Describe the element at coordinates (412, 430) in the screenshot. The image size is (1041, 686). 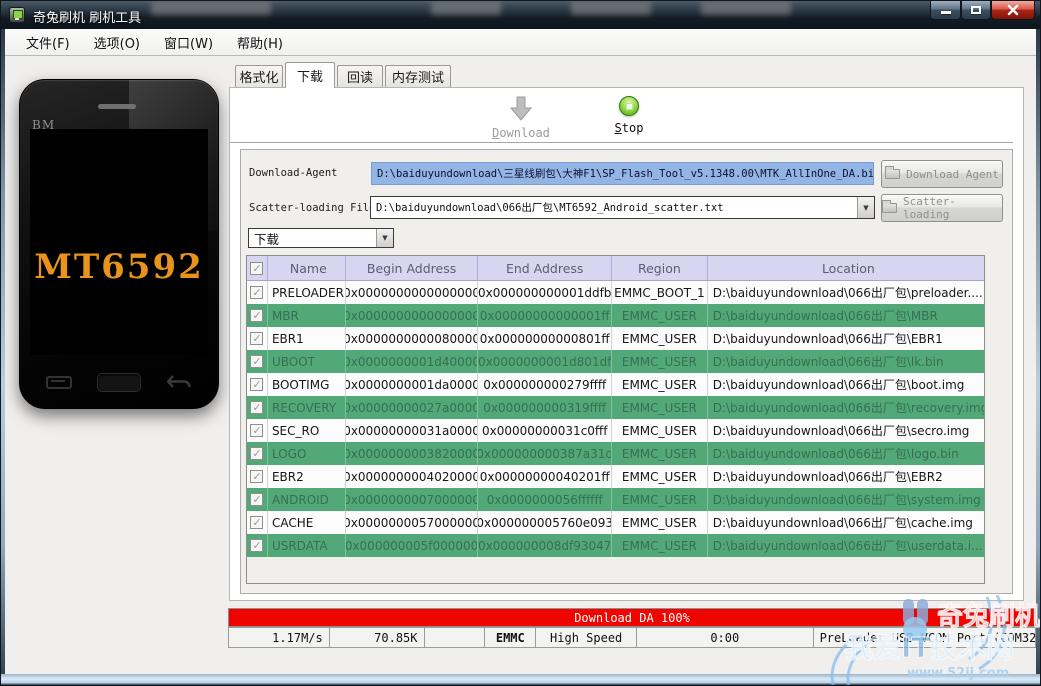
I see `cell-begin-address: 0x00000000031a0000` at that location.